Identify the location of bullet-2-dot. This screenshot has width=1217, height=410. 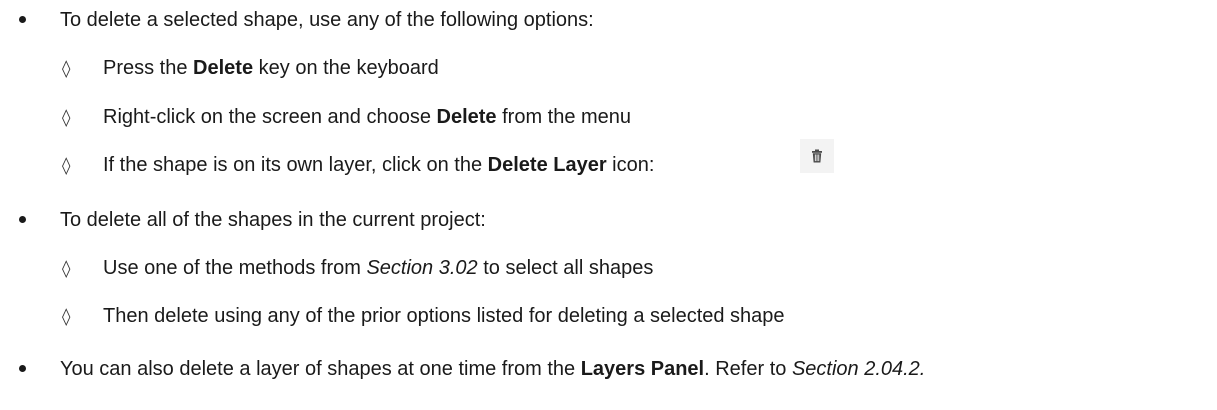
(22, 219).